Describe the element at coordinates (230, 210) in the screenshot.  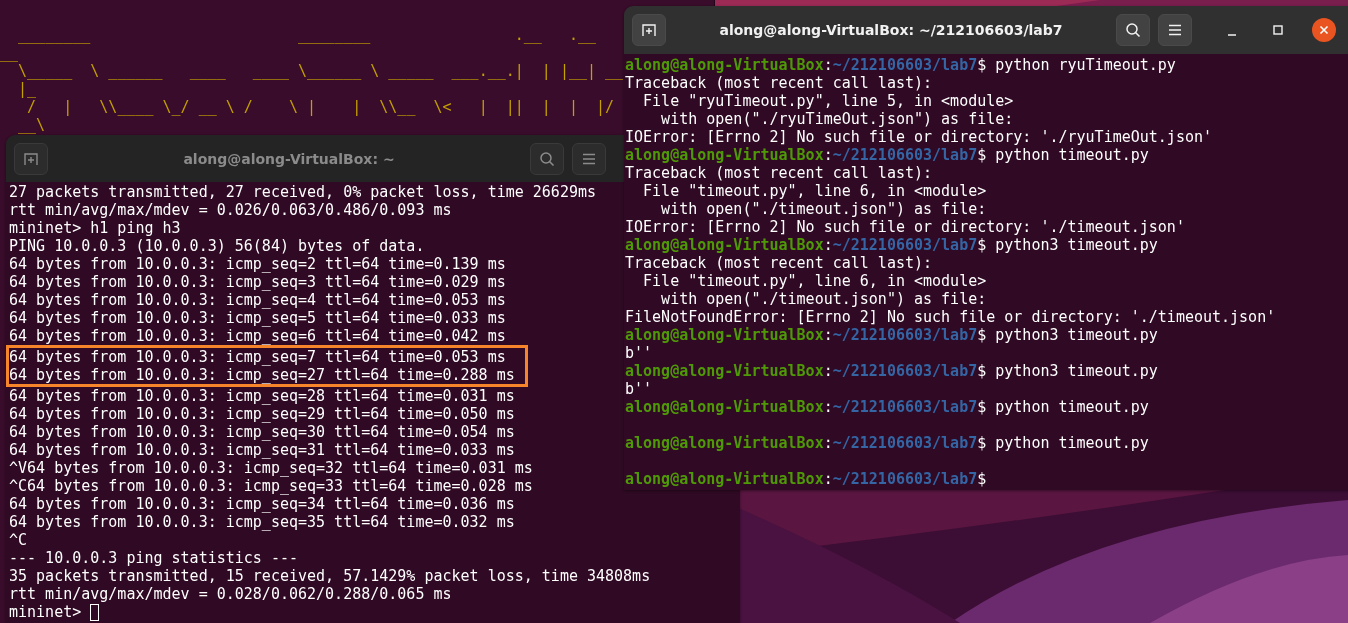
I see `terminal-line: rtt min/avg/max/mdev = 0.026/0.063/0.486/0.093 ms` at that location.